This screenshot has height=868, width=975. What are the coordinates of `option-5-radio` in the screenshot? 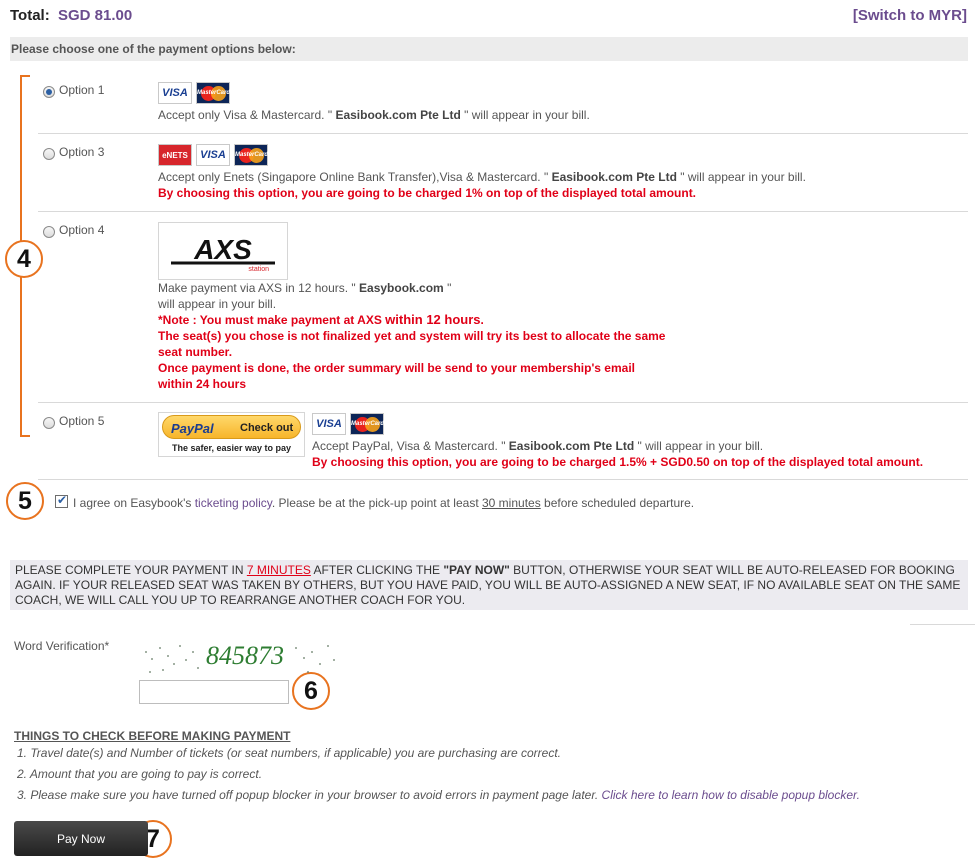 It's located at (49, 423).